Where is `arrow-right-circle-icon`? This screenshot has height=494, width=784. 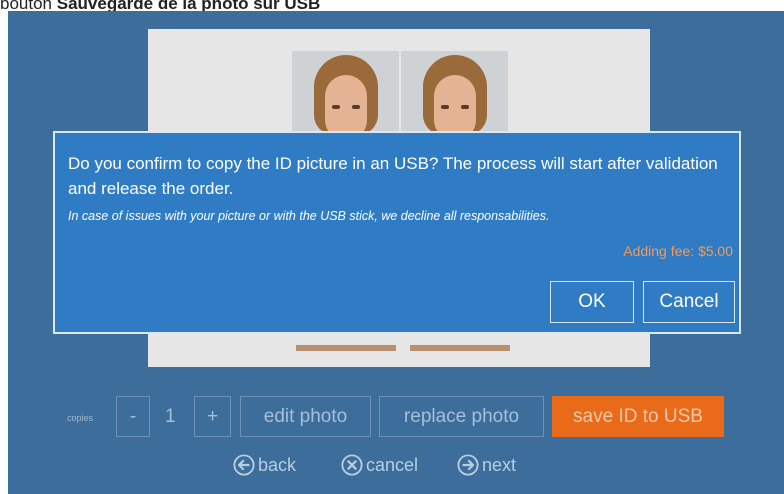
arrow-right-circle-icon is located at coordinates (468, 465).